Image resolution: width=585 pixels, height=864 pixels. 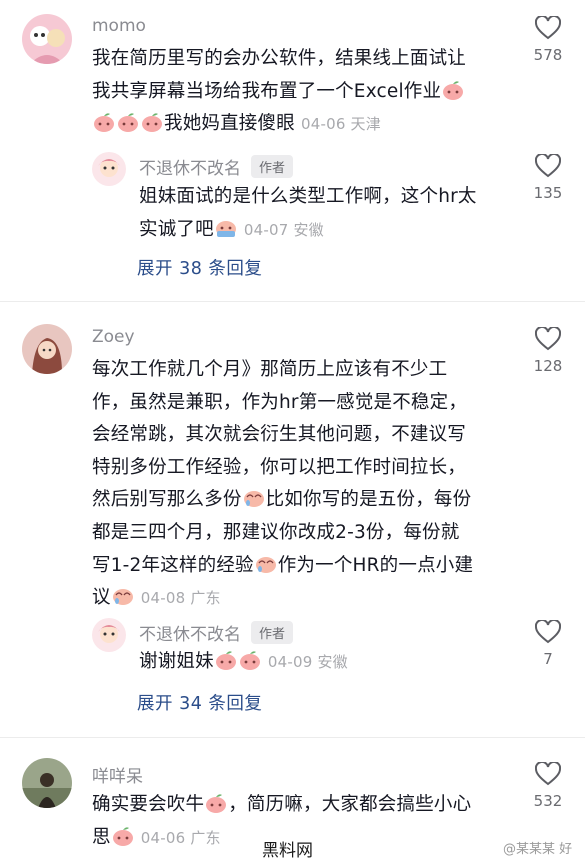 What do you see at coordinates (148, 804) in the screenshot?
I see `comment-line-text: 确实要会吹牛` at bounding box center [148, 804].